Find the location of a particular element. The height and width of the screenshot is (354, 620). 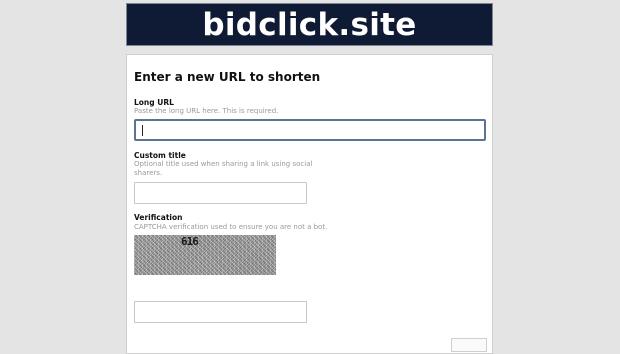

text-caret is located at coordinates (142, 130).